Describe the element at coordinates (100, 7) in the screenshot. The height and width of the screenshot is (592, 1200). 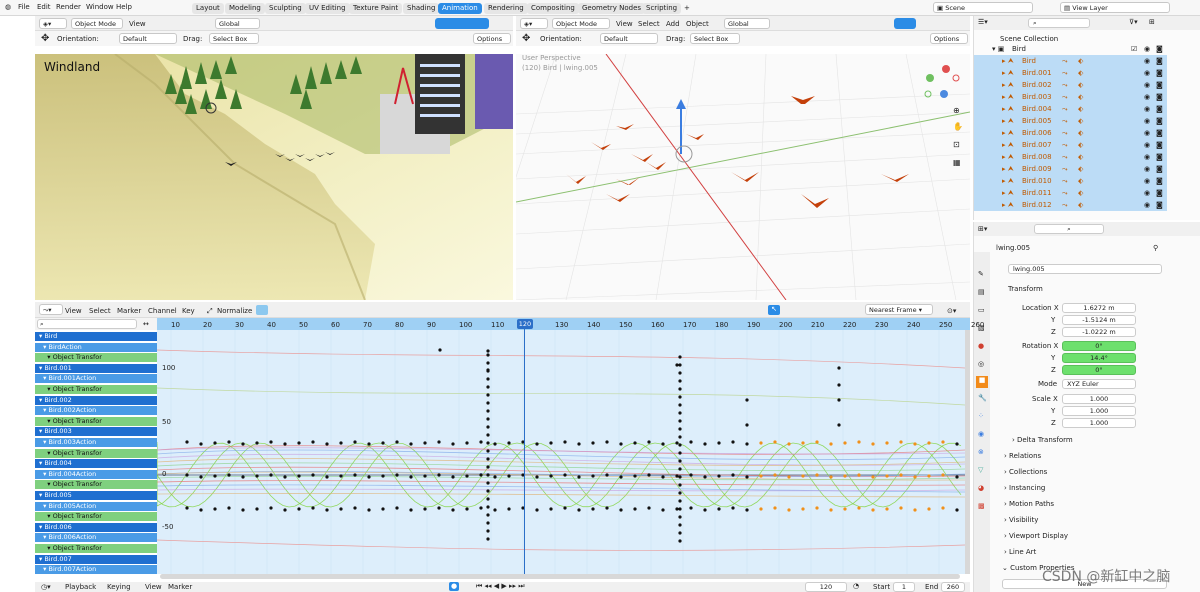
I see `menu-window: Window` at that location.